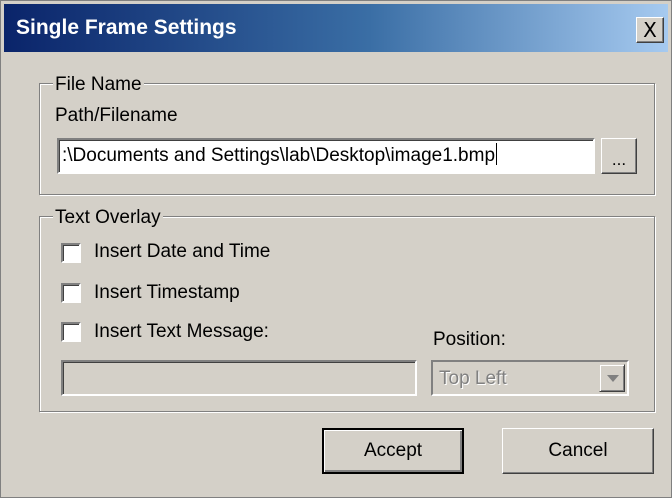  I want to click on insert-text-message-label: Insert Text Message:, so click(181, 332).